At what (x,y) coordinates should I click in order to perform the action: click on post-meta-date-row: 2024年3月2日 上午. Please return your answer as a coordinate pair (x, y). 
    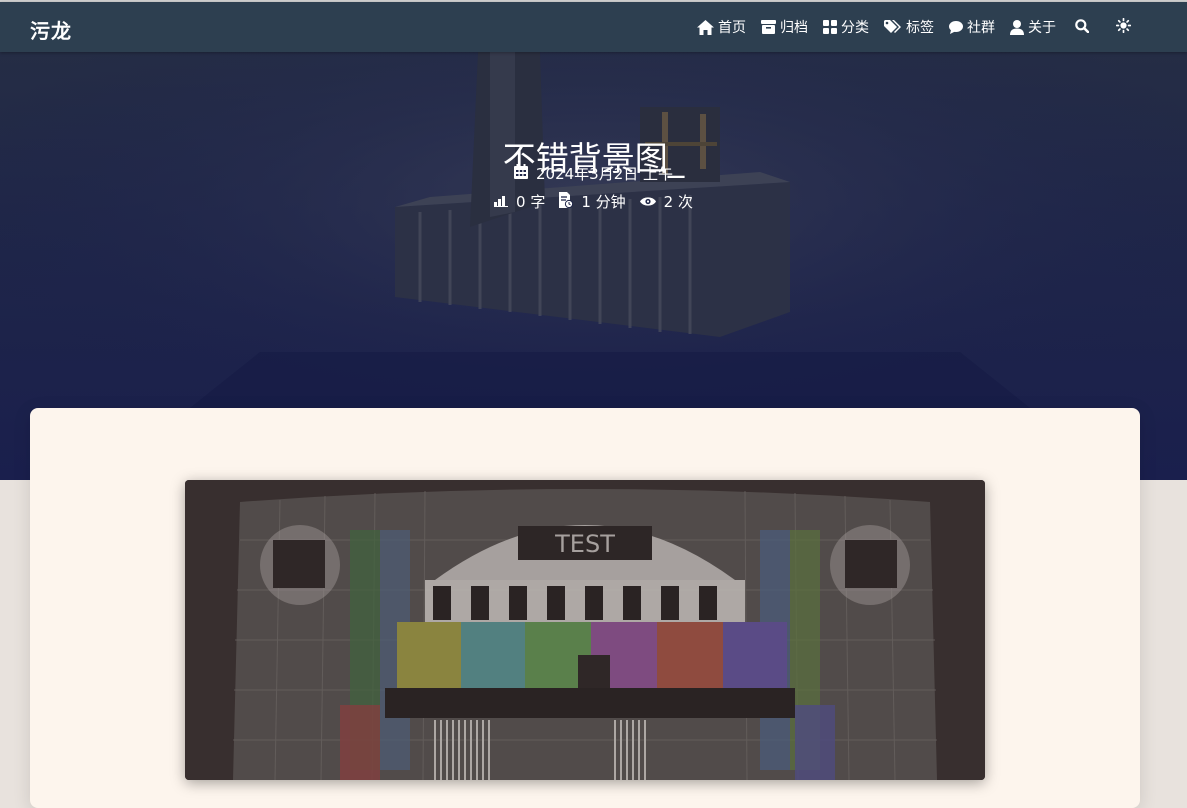
    Looking at the image, I should click on (593, 173).